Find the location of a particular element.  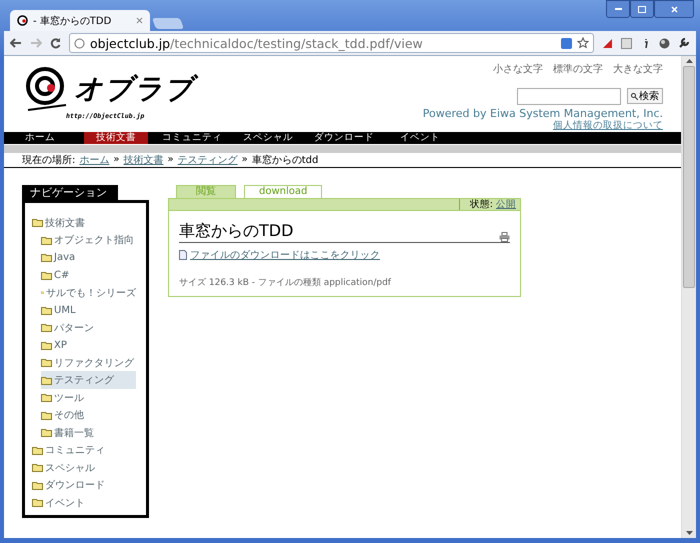

wrench-icon is located at coordinates (684, 43).